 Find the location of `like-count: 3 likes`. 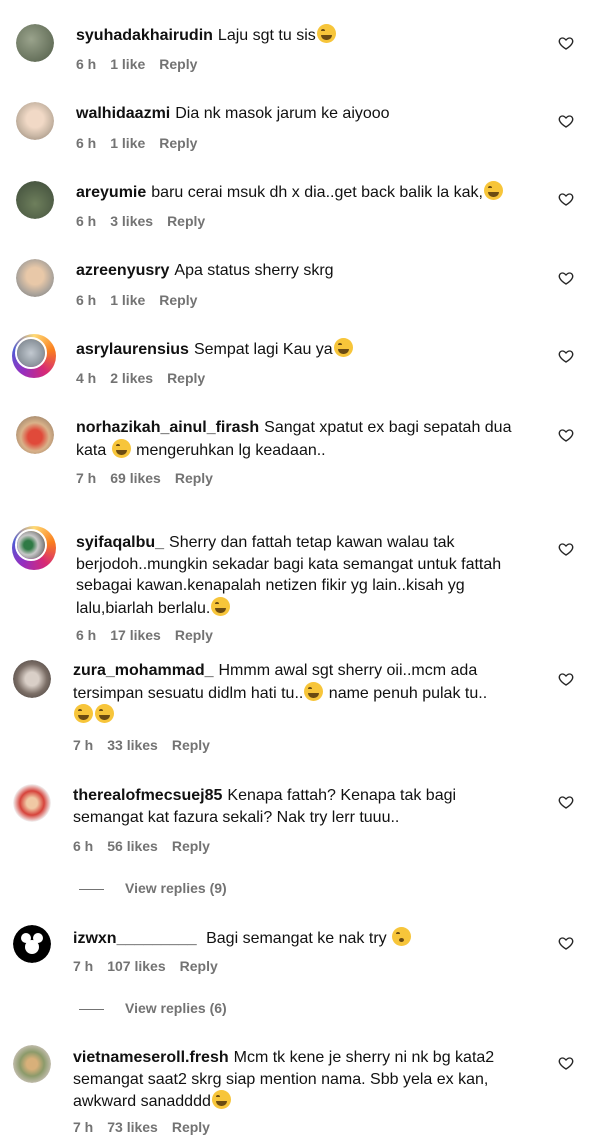

like-count: 3 likes is located at coordinates (131, 221).